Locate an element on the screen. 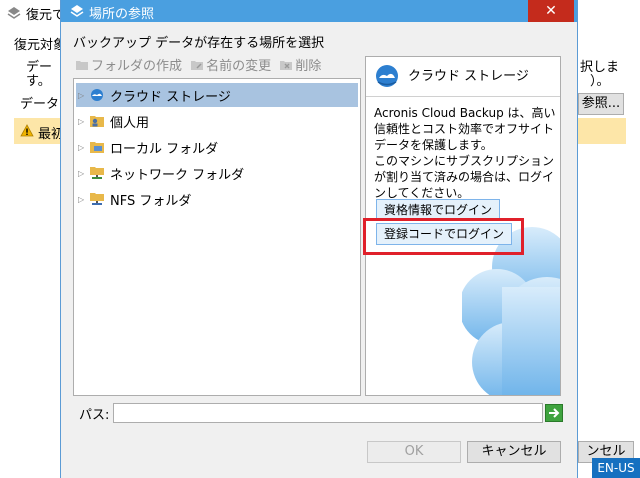  rename-label: 名前の変更 is located at coordinates (239, 66).